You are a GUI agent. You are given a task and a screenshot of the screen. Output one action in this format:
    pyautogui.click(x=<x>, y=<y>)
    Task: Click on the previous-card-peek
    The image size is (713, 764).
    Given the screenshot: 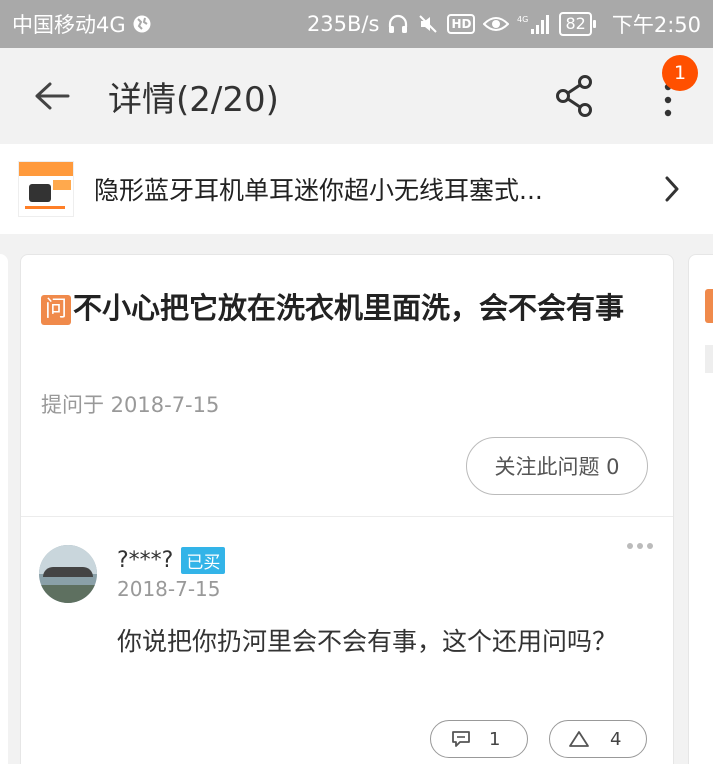 What is the action you would take?
    pyautogui.click(x=4, y=509)
    